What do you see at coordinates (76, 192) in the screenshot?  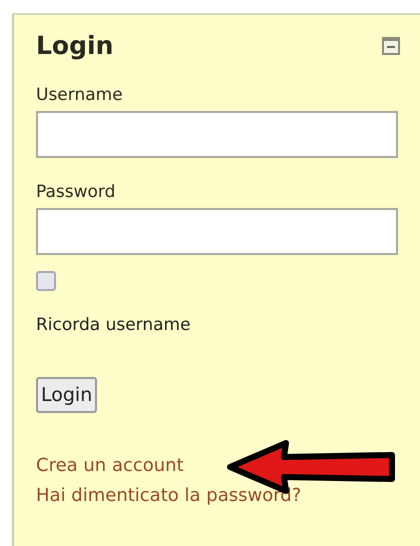 I see `field-label: Password` at bounding box center [76, 192].